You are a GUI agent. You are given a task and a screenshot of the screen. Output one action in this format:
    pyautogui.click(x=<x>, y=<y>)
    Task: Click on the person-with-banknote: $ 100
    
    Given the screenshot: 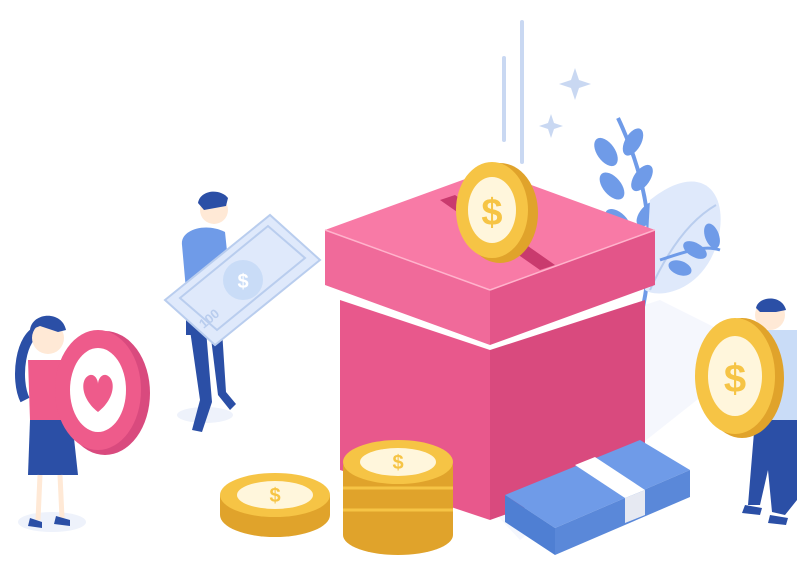 What is the action you would take?
    pyautogui.click(x=242, y=311)
    